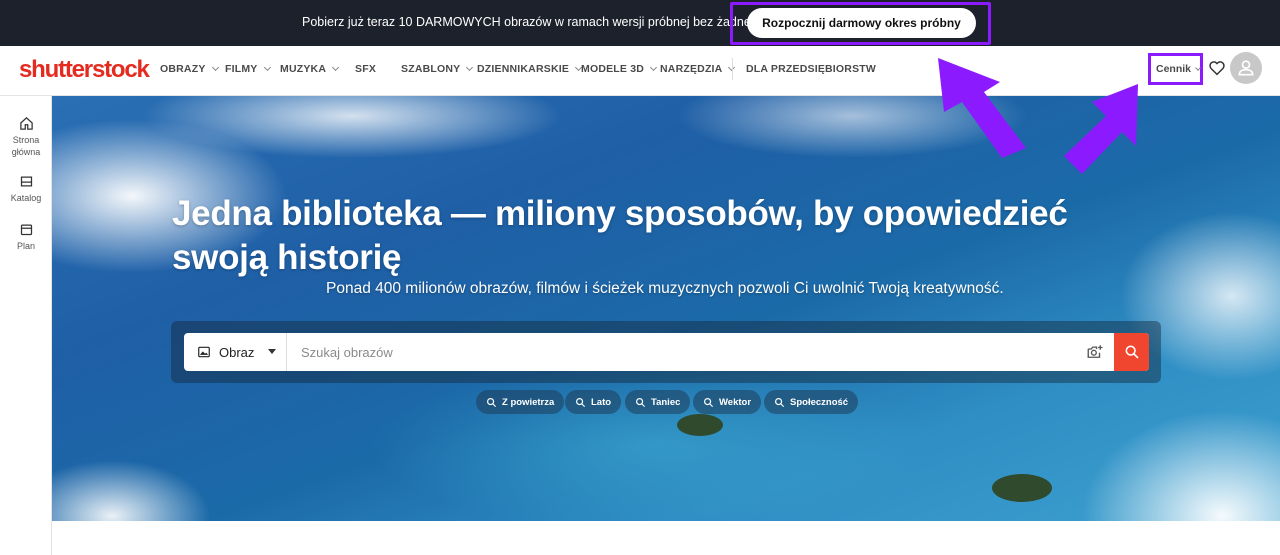 The width and height of the screenshot is (1280, 555). I want to click on pricing-menu: Cennik, so click(1178, 69).